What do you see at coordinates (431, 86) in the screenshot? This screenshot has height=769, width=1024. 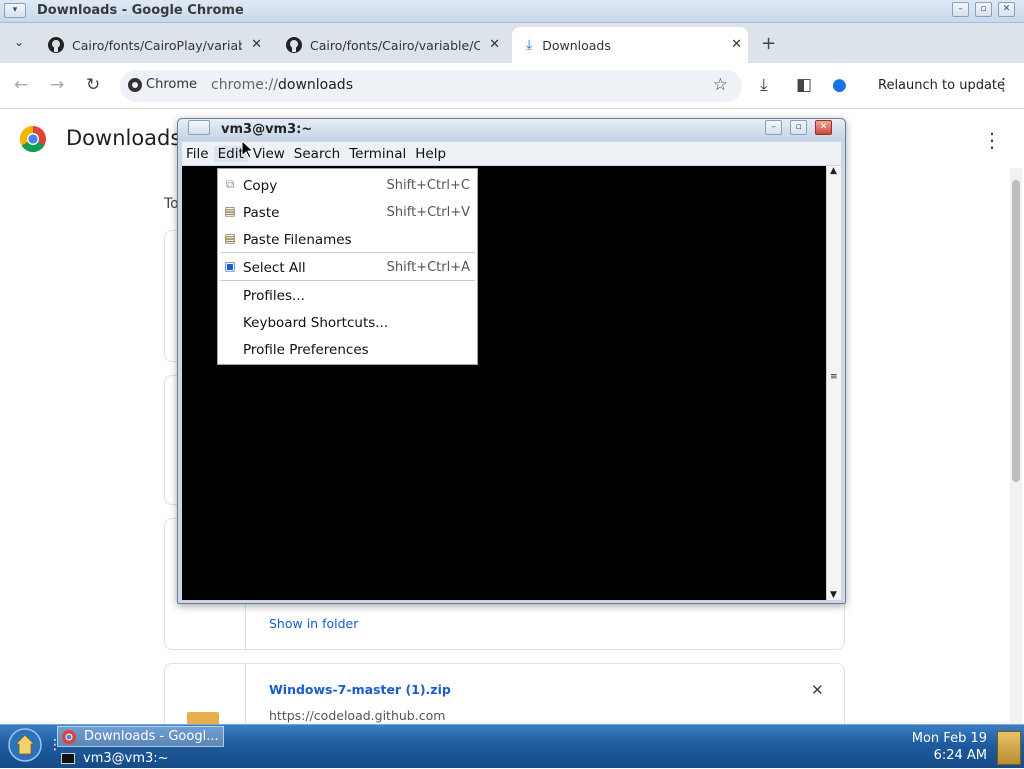 I see `omnibox: Chrome chrome://downloads ☆` at bounding box center [431, 86].